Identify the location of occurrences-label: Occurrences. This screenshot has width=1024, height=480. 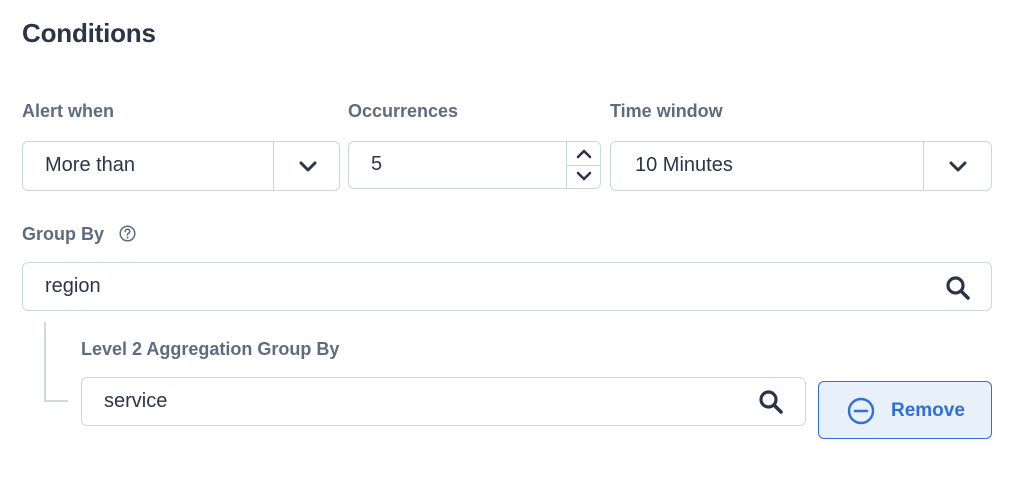
(403, 111).